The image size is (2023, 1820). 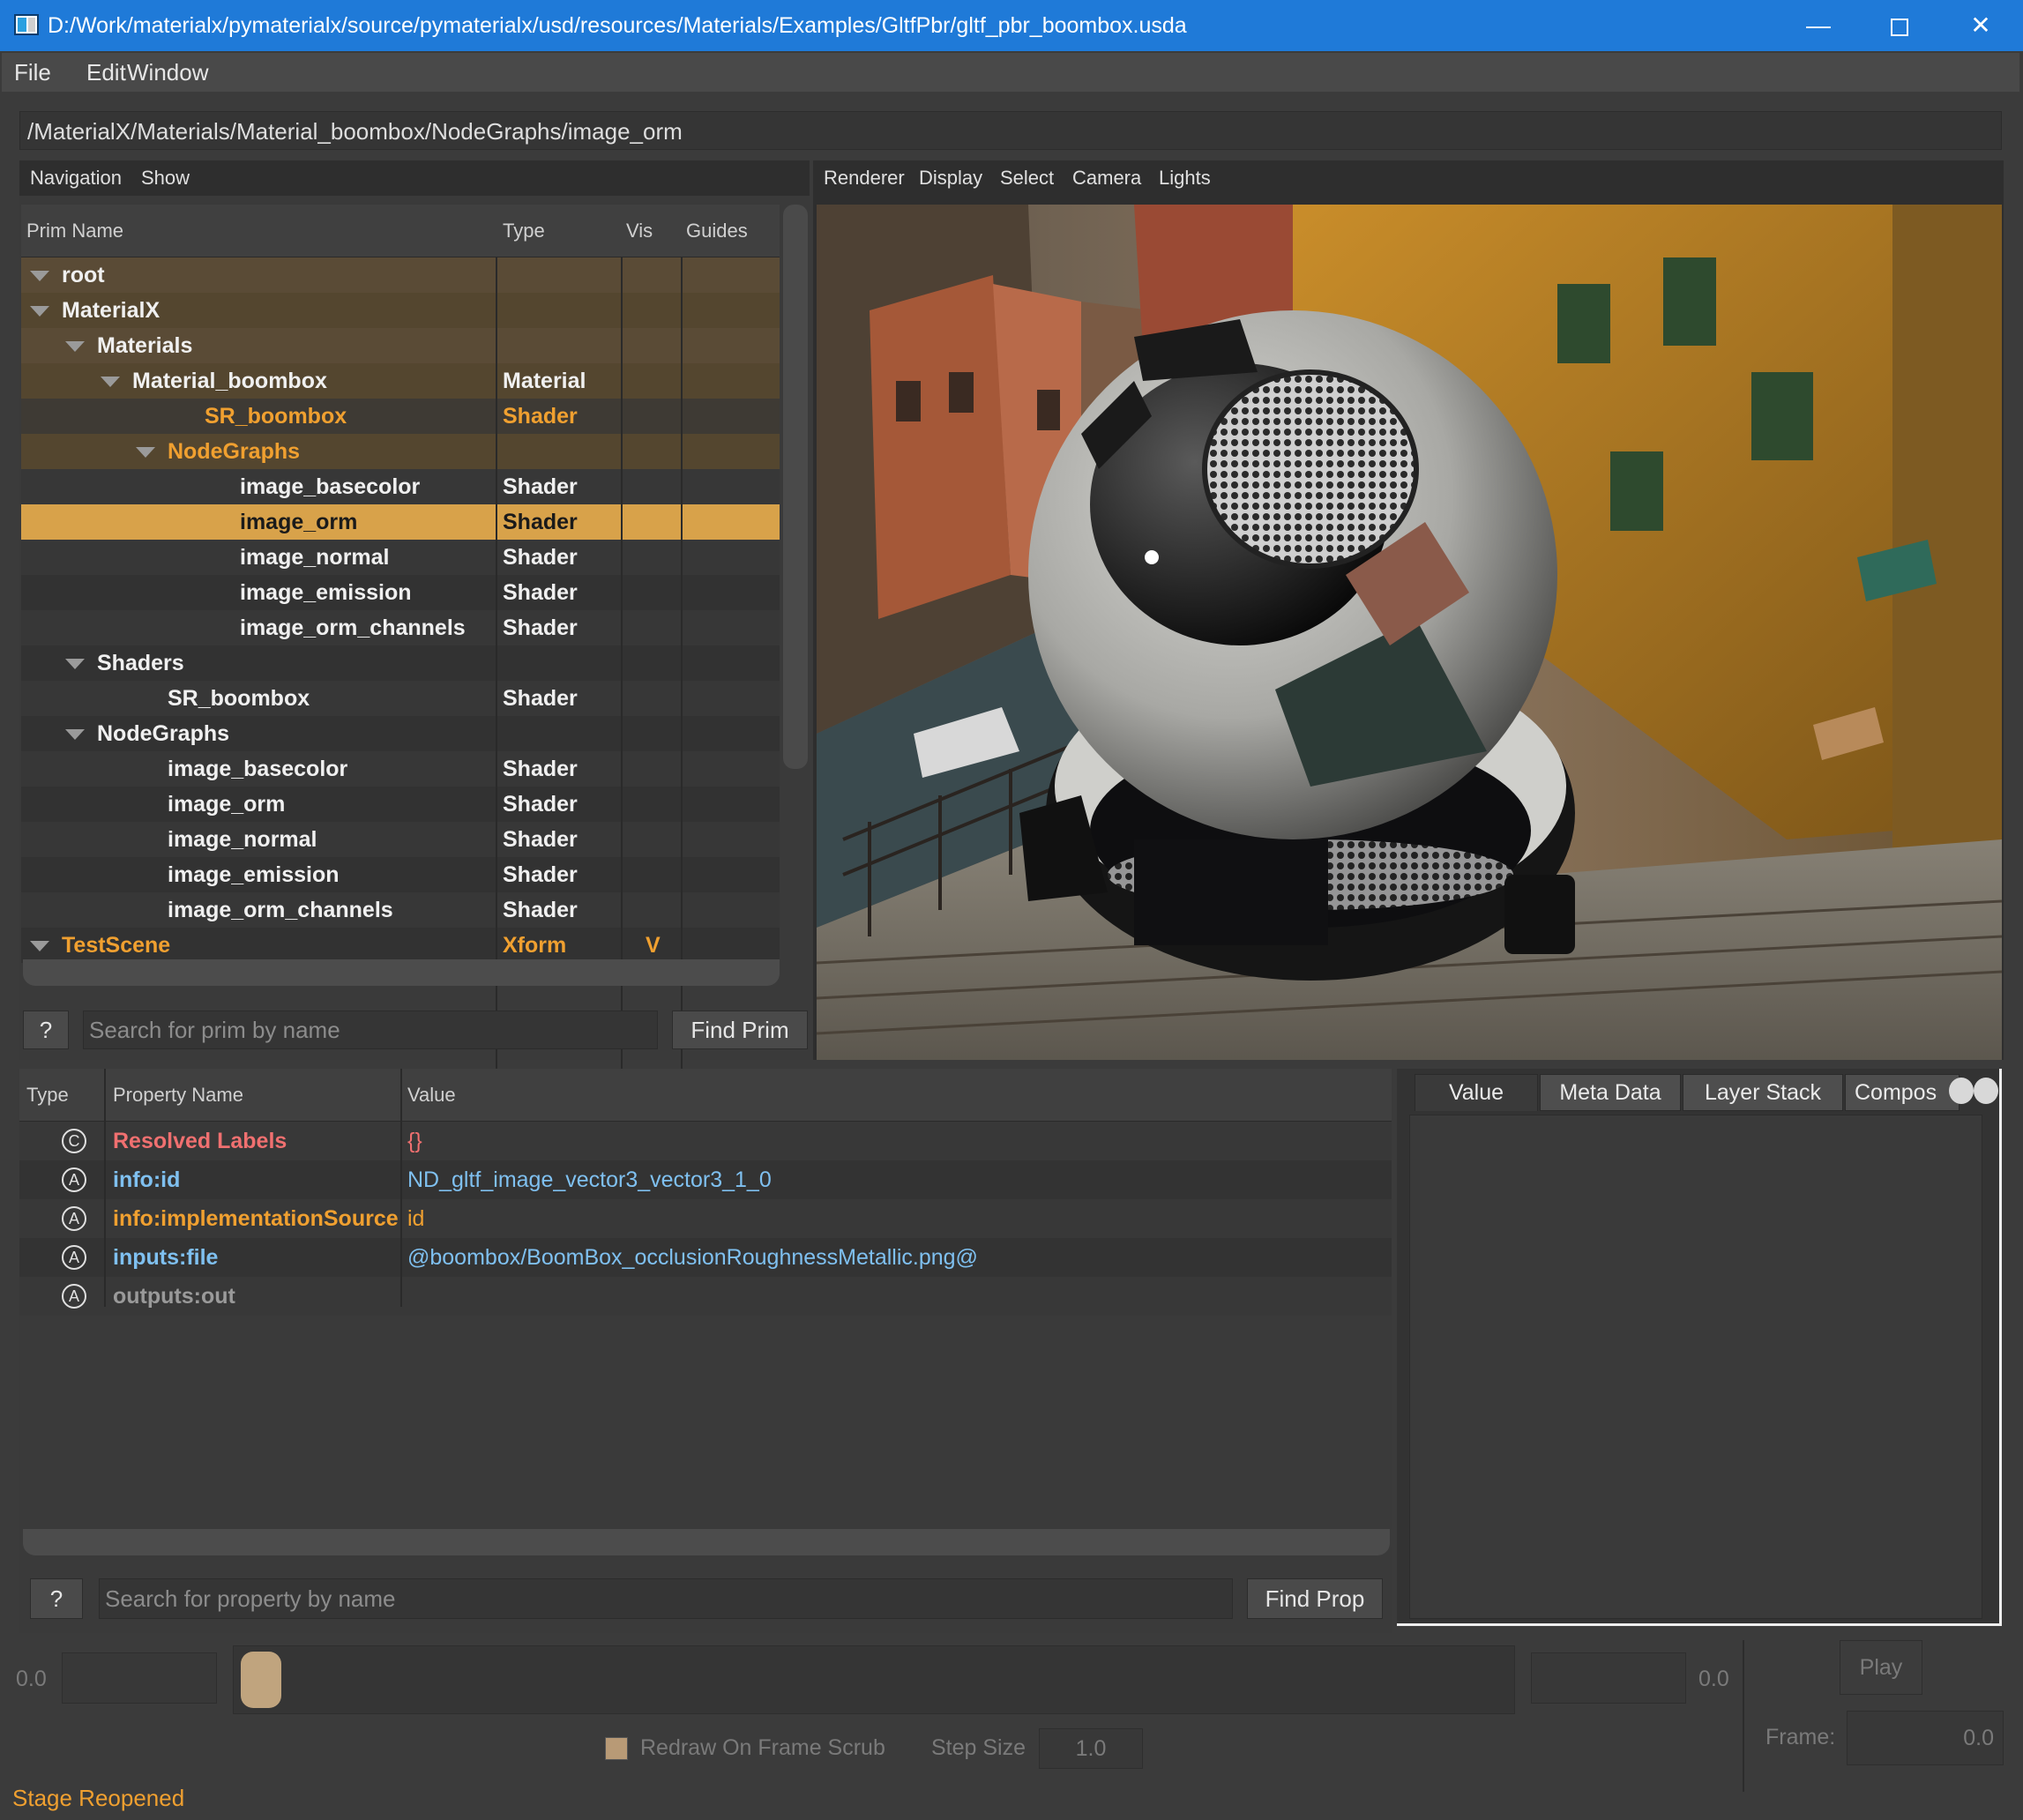 I want to click on menu-window: Window, so click(x=168, y=72).